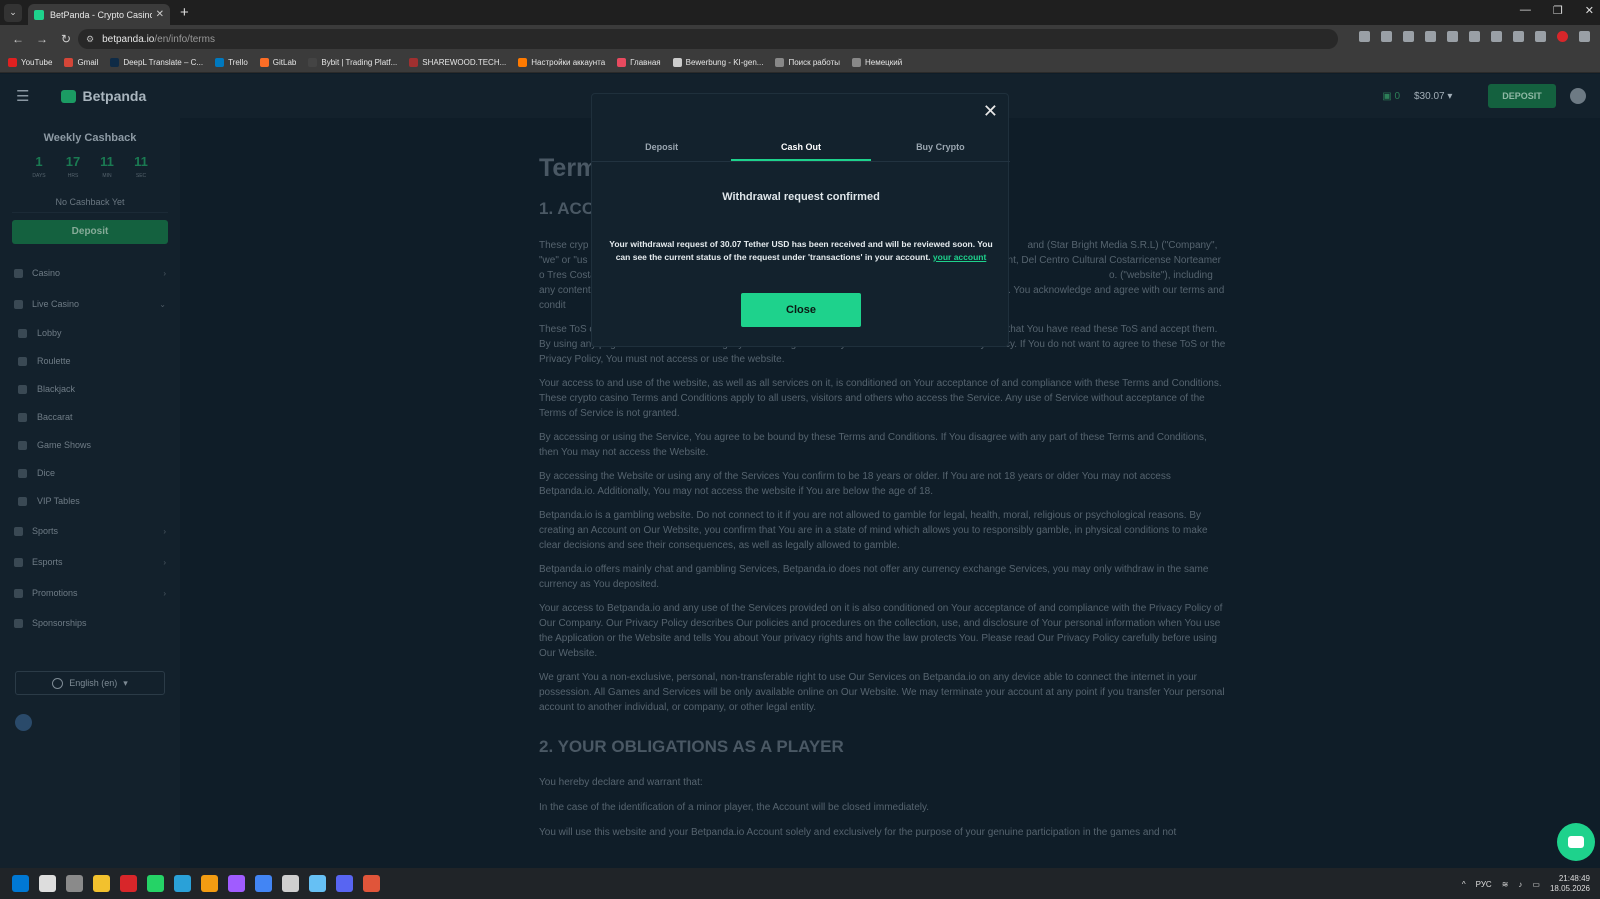 The image size is (1600, 899). Describe the element at coordinates (1578, 96) in the screenshot. I see `user-avatar-icon` at that location.